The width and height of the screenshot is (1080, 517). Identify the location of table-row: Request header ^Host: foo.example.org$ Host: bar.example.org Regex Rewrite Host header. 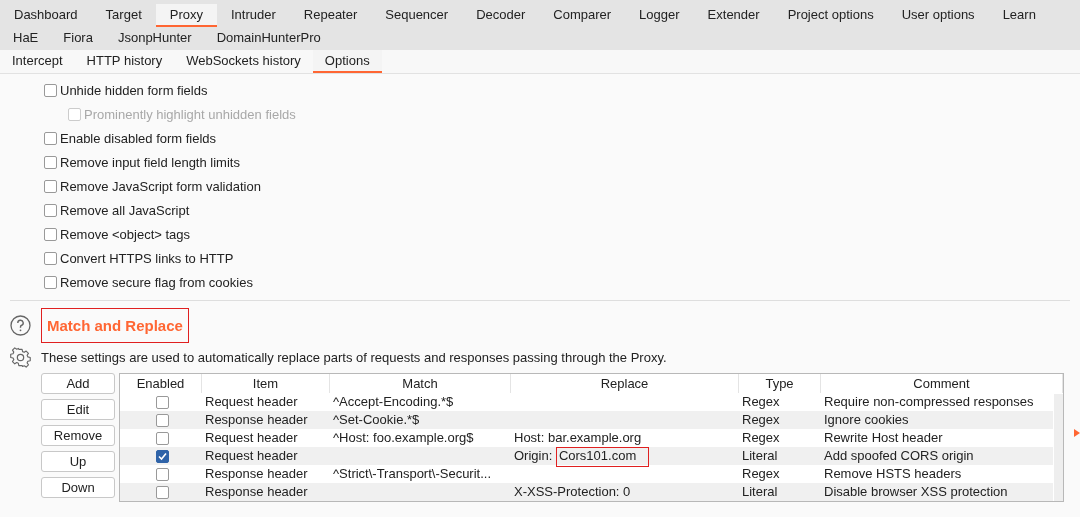
(586, 438).